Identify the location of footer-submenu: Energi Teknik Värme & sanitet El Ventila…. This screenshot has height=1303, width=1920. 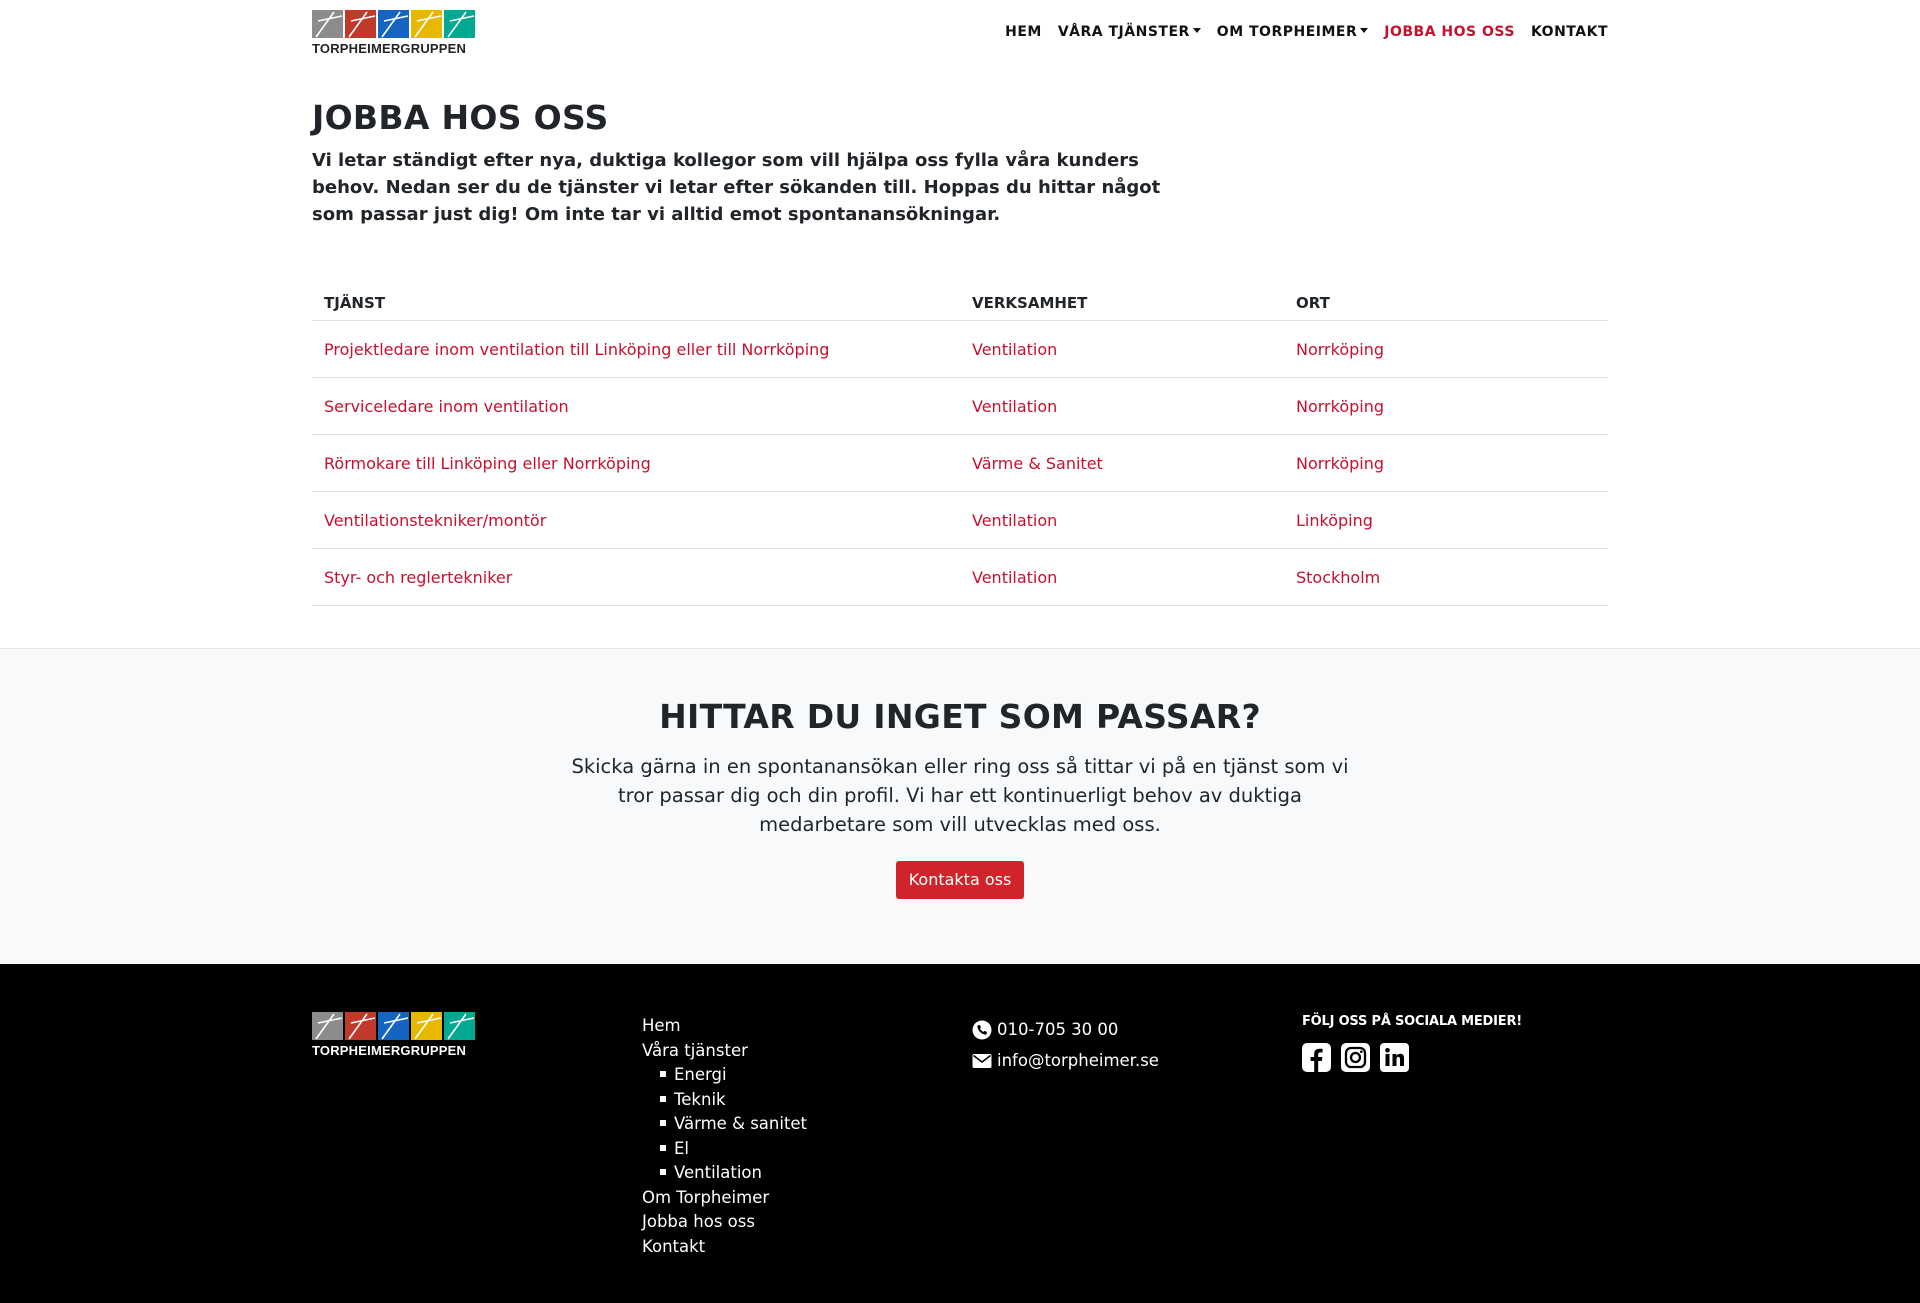
(724, 1124).